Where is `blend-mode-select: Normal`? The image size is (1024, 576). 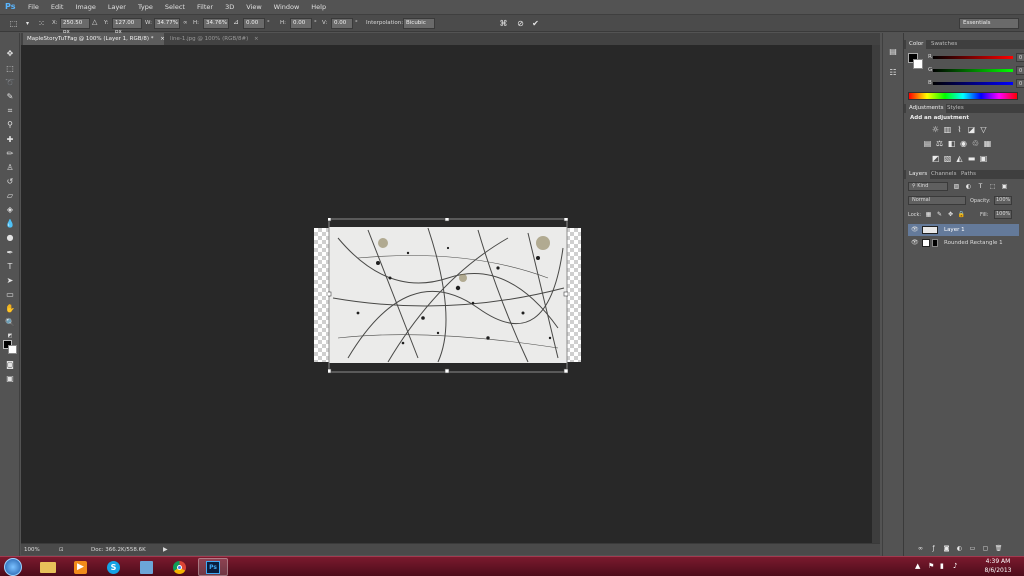 blend-mode-select: Normal is located at coordinates (937, 200).